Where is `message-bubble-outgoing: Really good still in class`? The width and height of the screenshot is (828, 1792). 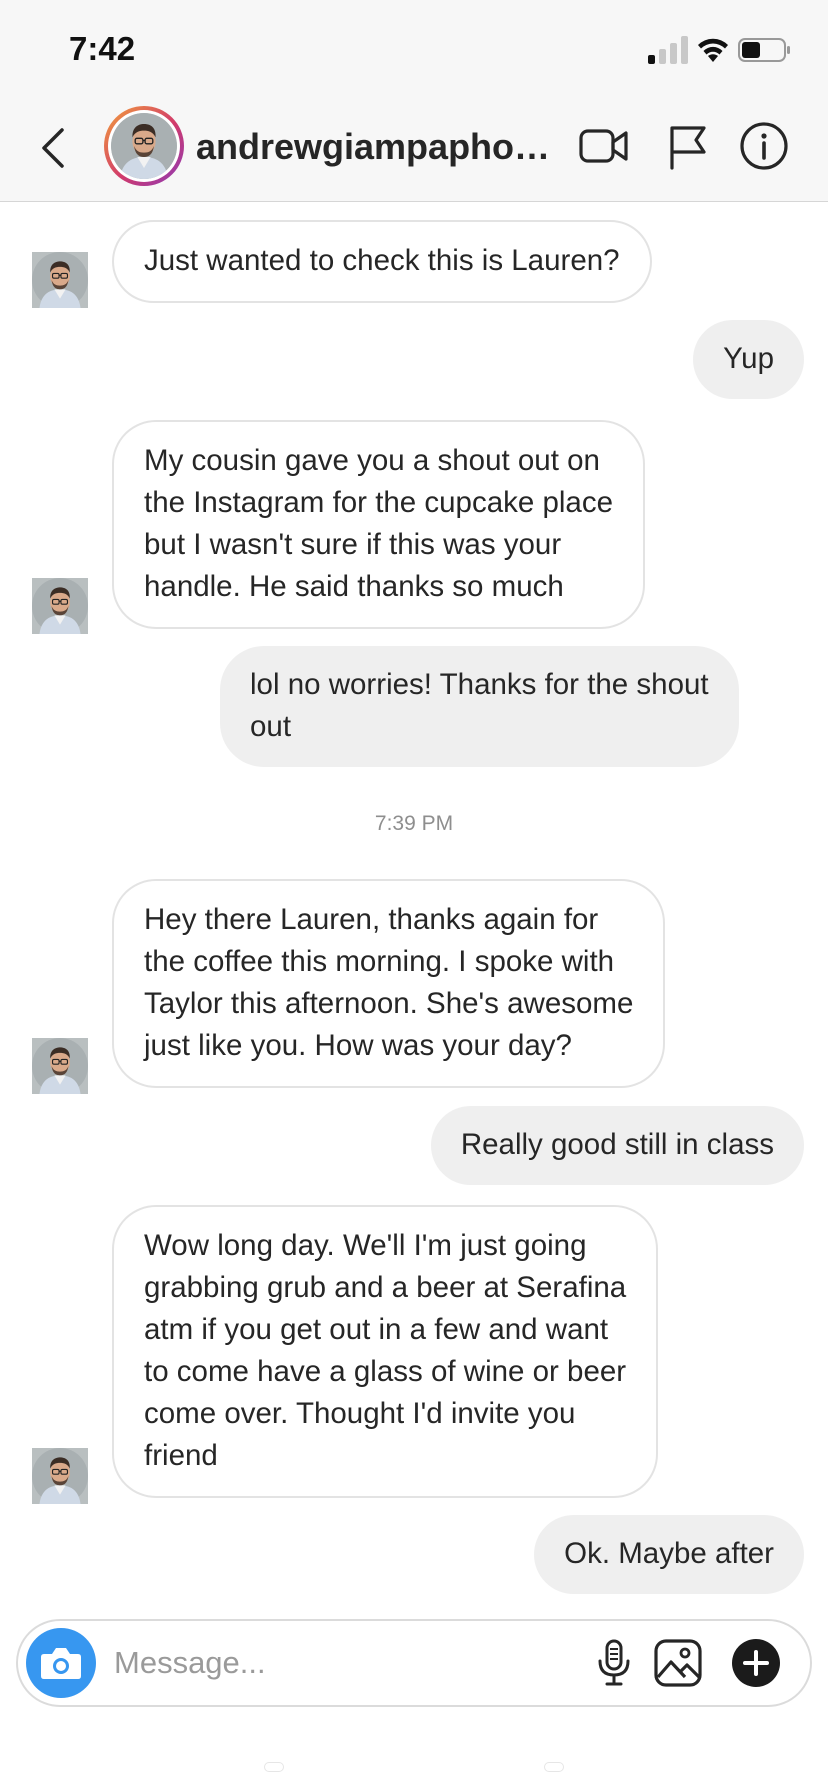
message-bubble-outgoing: Really good still in class is located at coordinates (617, 1145).